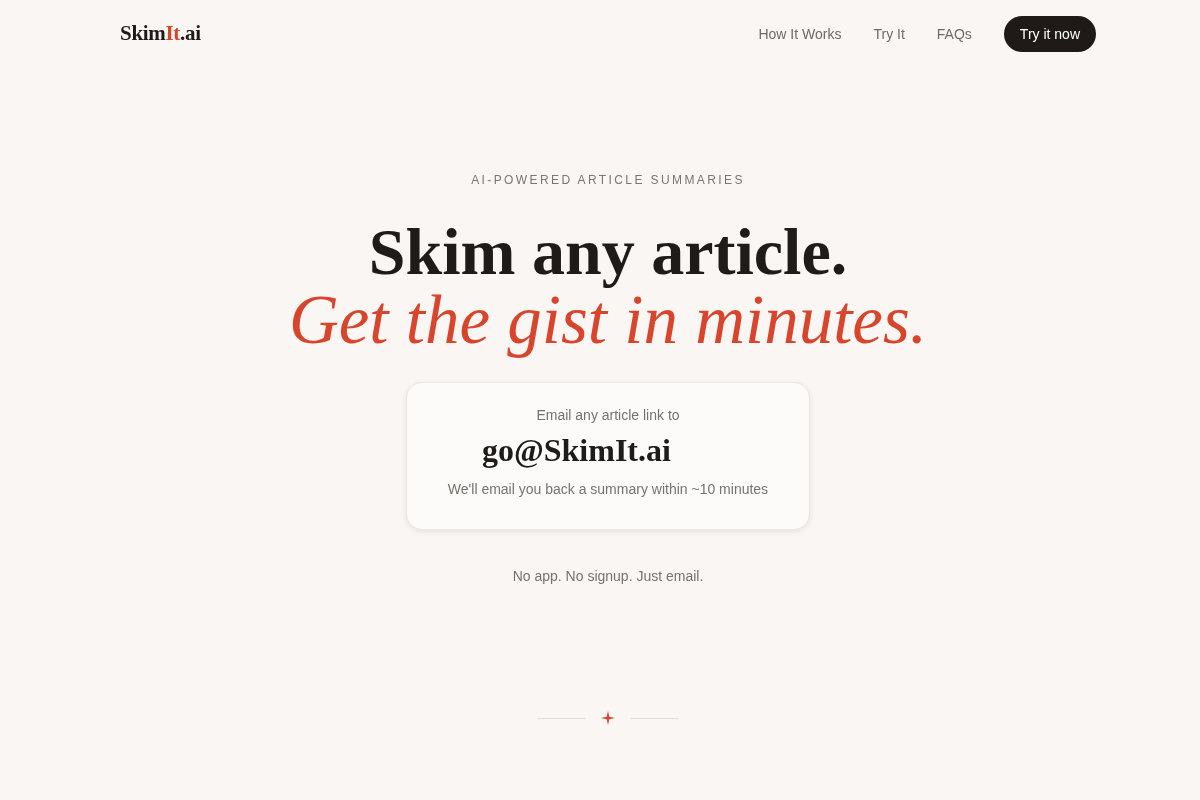 The width and height of the screenshot is (1200, 800). I want to click on nav-link: FAQs, so click(954, 34).